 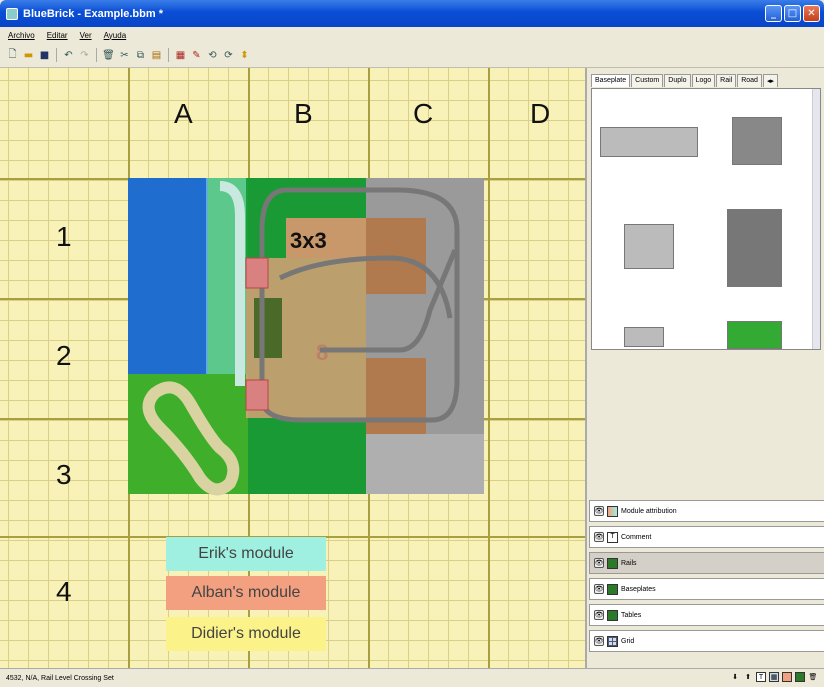 I want to click on snap-grid-icon: ▦, so click(x=180, y=55).